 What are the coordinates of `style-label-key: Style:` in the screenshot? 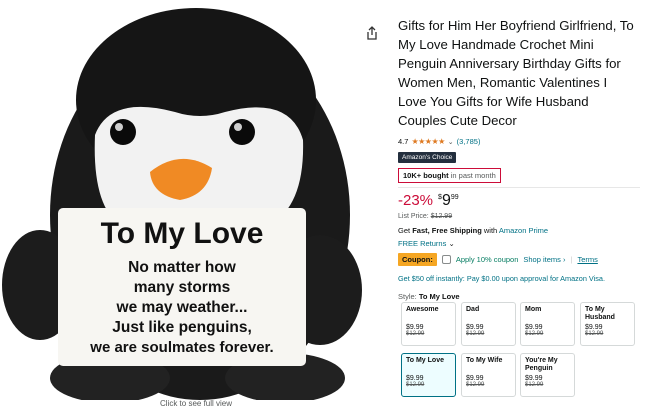 It's located at (407, 296).